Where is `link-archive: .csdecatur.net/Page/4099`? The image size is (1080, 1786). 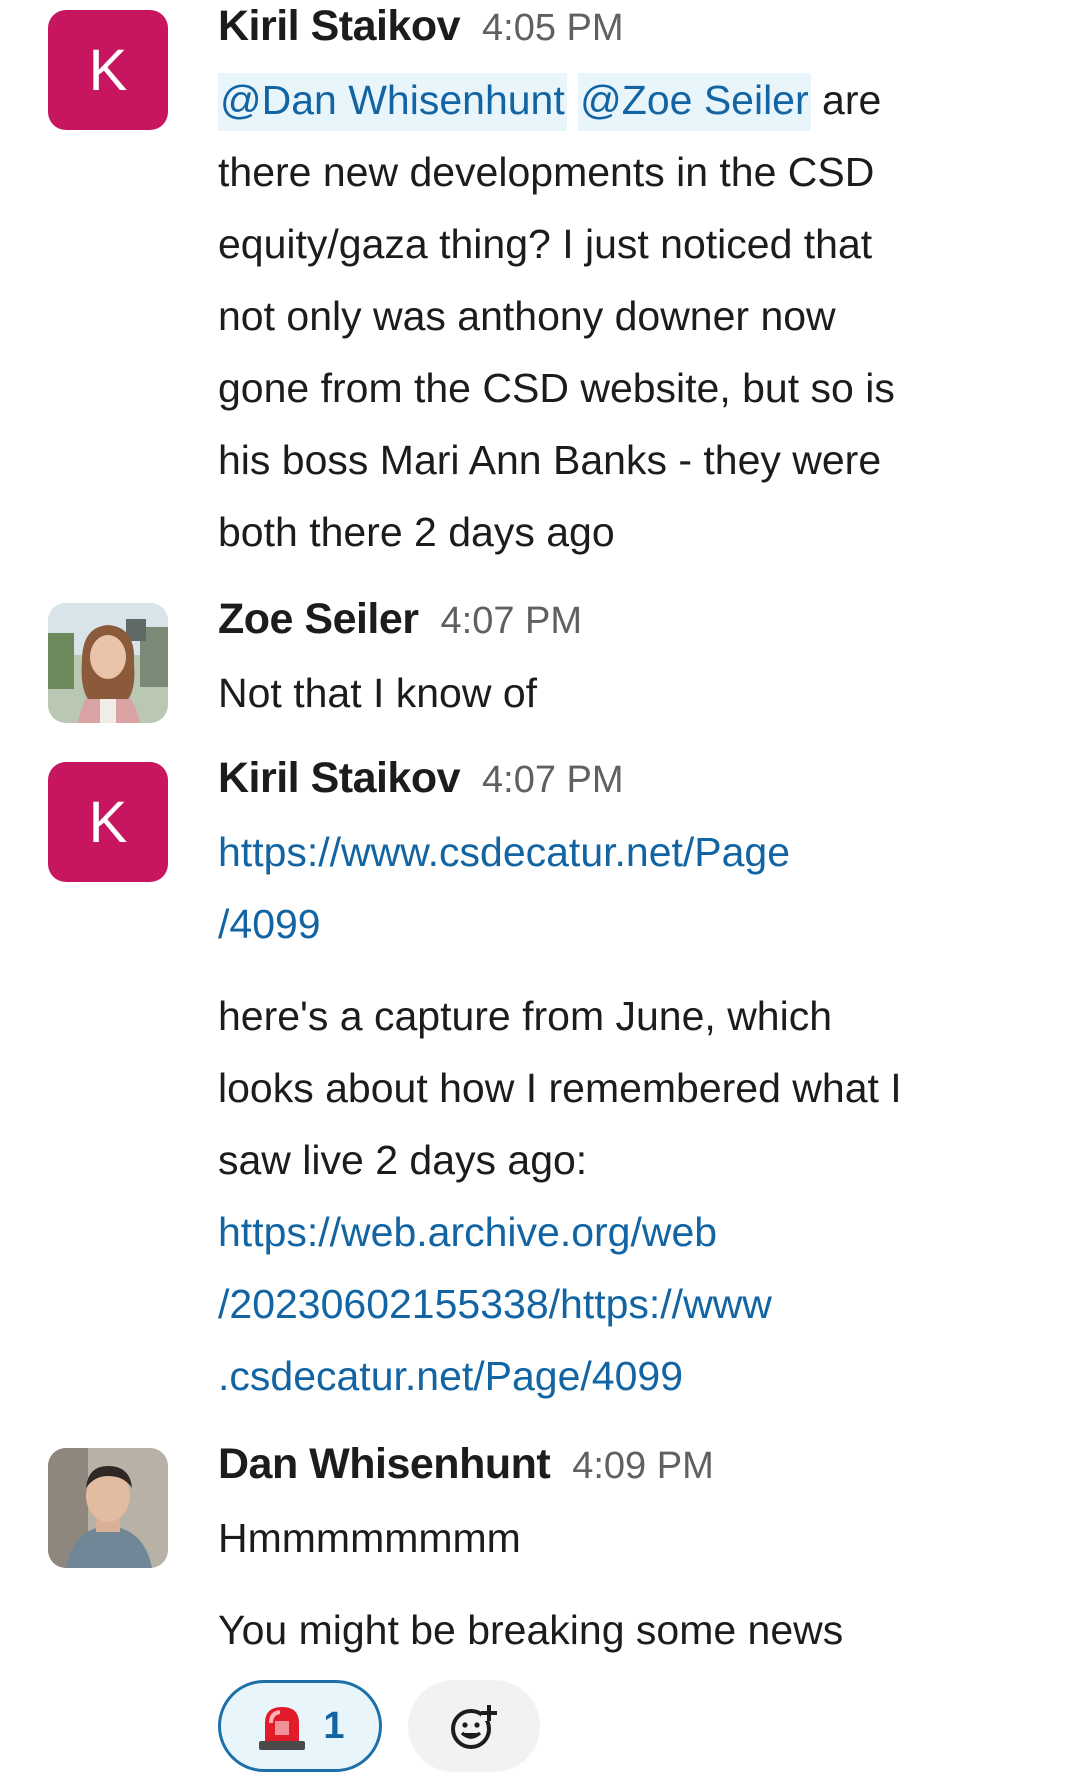 link-archive: .csdecatur.net/Page/4099 is located at coordinates (624, 1376).